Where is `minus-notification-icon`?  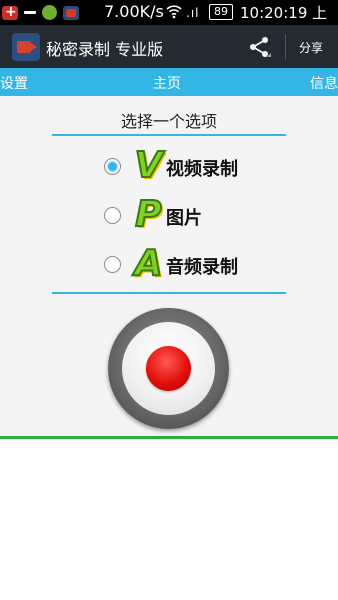
minus-notification-icon is located at coordinates (30, 12).